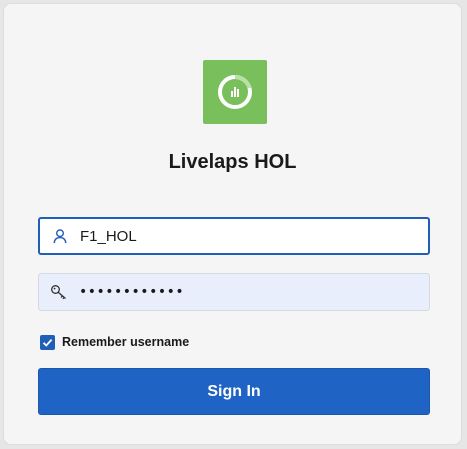  What do you see at coordinates (60, 236) in the screenshot?
I see `user-icon` at bounding box center [60, 236].